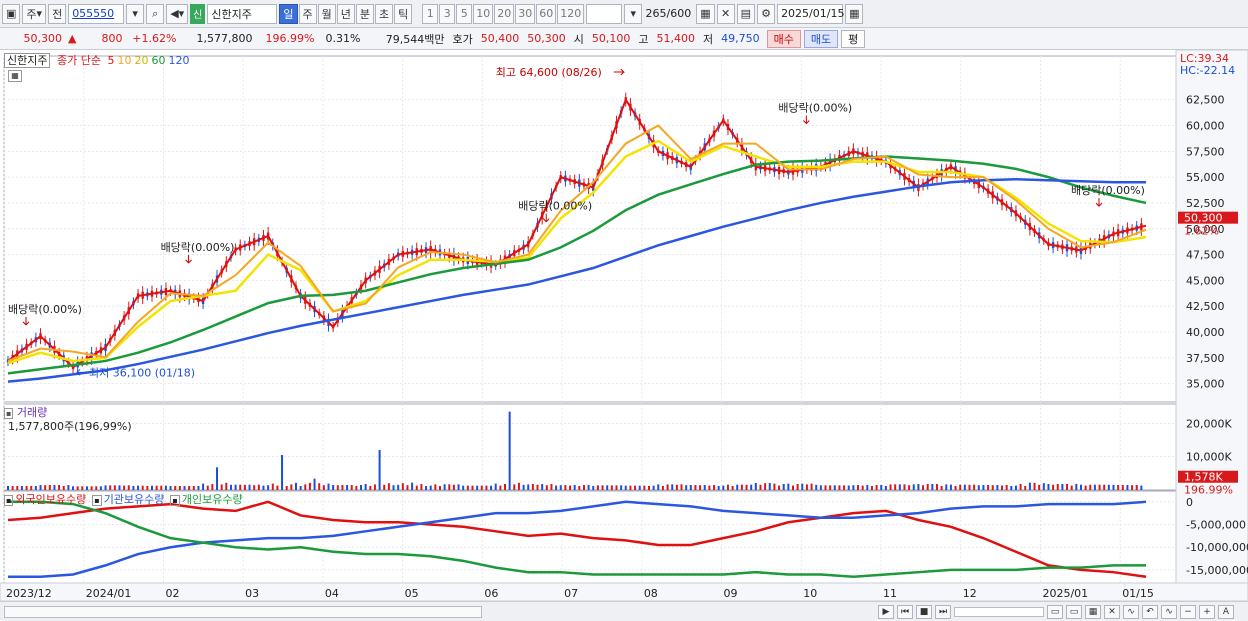 The width and height of the screenshot is (1248, 621). What do you see at coordinates (288, 13) in the screenshot?
I see `period-tab-0: 일` at bounding box center [288, 13].